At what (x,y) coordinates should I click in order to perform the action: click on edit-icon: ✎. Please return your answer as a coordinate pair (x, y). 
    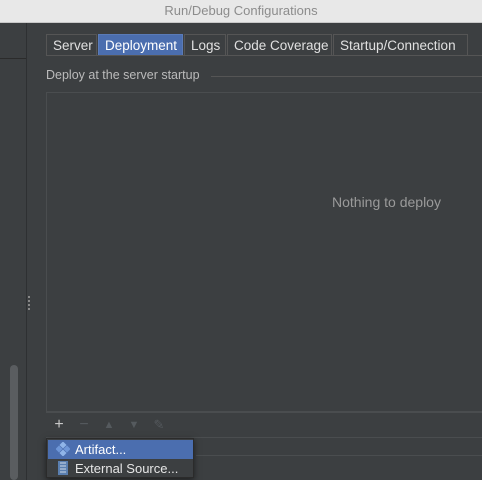
    Looking at the image, I should click on (159, 425).